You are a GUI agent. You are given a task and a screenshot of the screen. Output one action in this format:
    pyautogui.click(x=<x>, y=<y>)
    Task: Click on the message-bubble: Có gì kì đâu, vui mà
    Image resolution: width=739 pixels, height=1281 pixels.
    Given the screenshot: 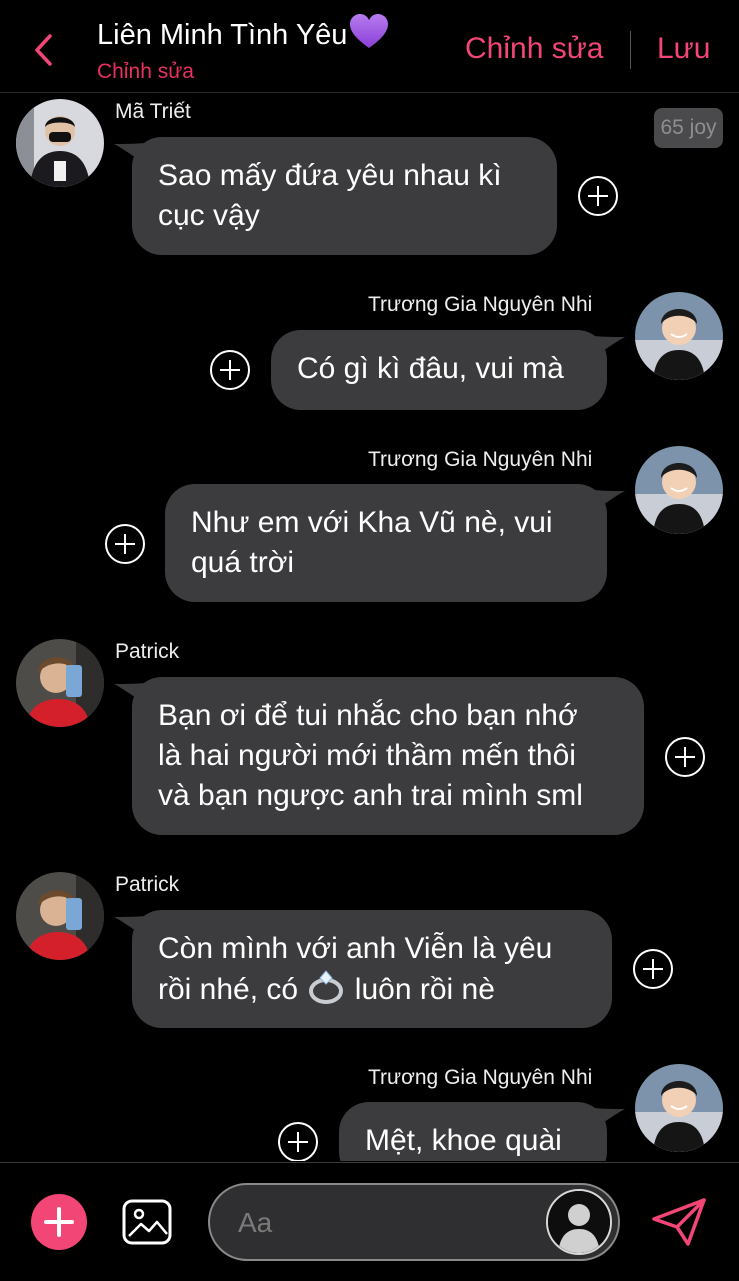 What is the action you would take?
    pyautogui.click(x=439, y=370)
    